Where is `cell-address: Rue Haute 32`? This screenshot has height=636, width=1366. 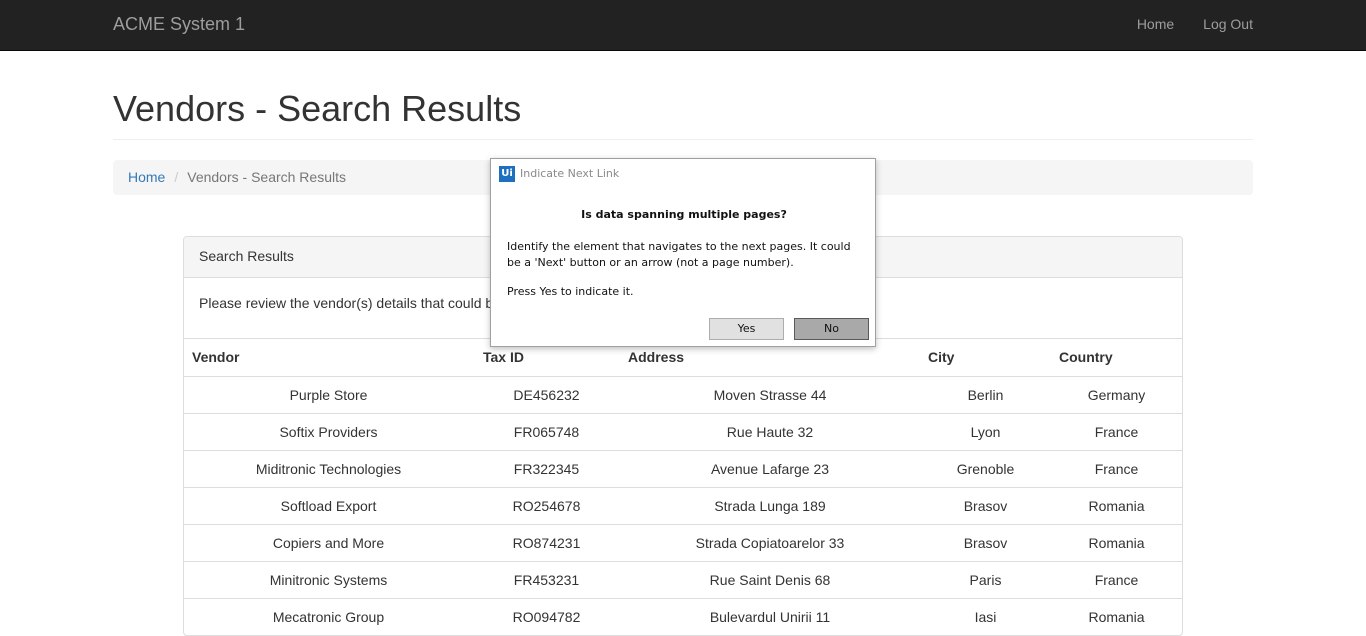 cell-address: Rue Haute 32 is located at coordinates (770, 432).